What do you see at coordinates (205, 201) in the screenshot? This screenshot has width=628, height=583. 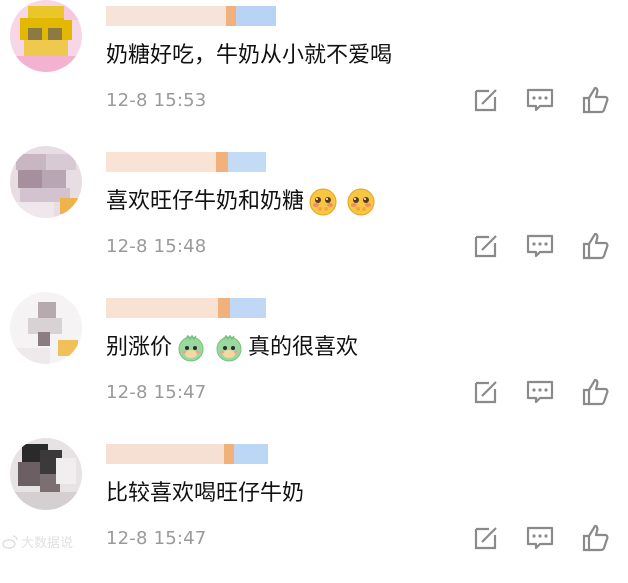 I see `comment-text-part: 喜欢旺仔牛奶和奶糖` at bounding box center [205, 201].